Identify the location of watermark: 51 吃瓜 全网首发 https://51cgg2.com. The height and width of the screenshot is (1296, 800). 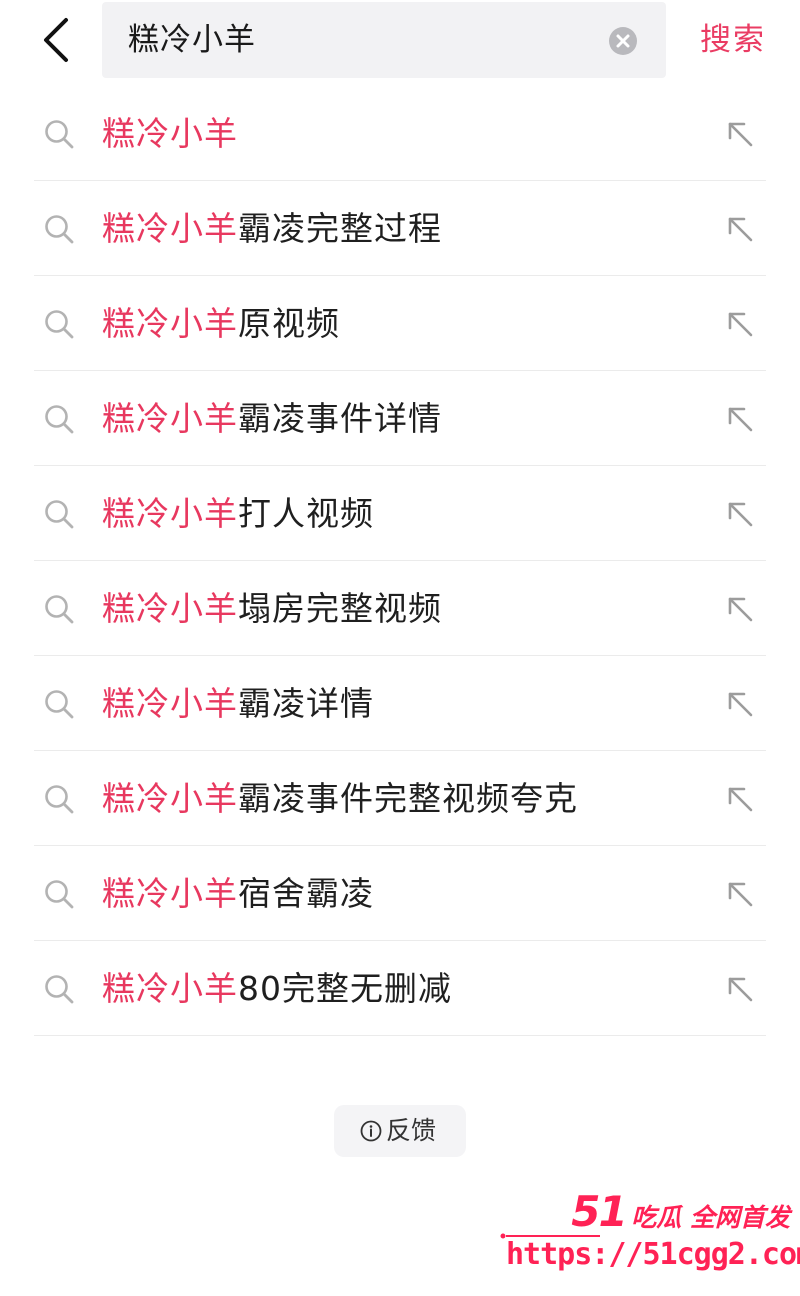
(649, 1235).